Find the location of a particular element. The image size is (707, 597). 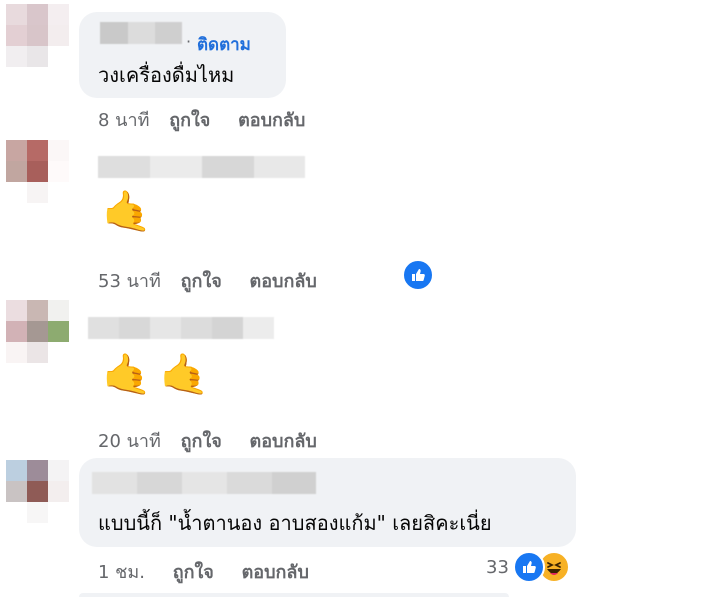

next-comment-edge is located at coordinates (294, 595).